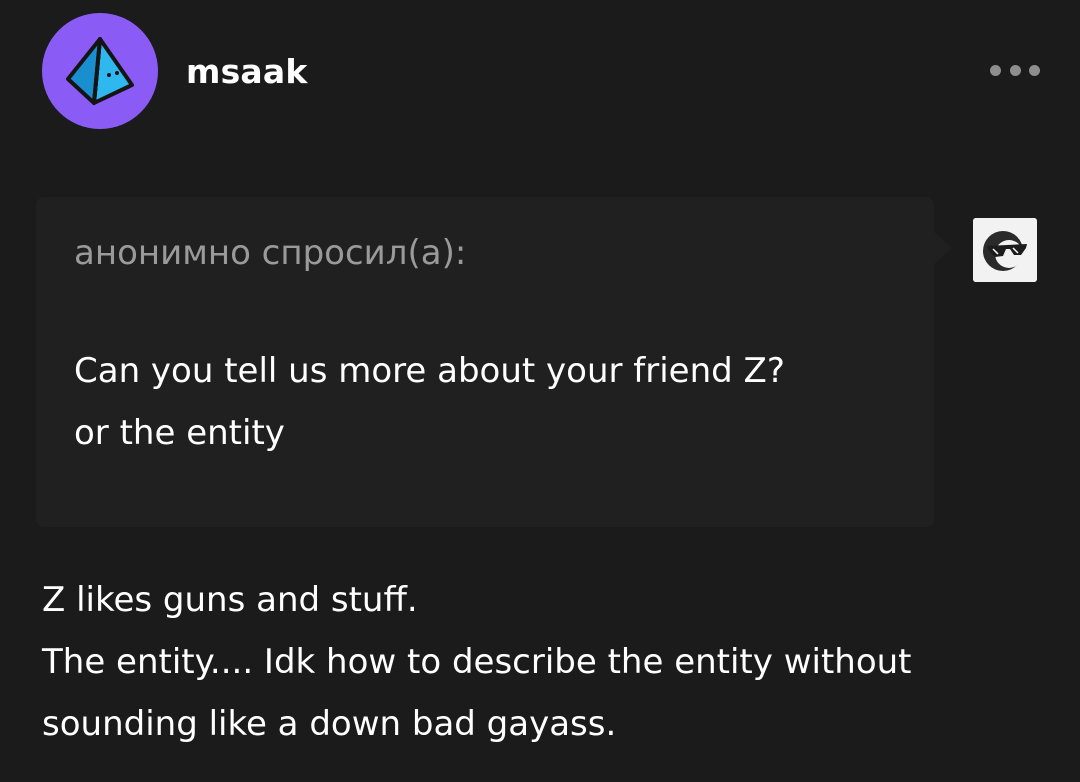 This screenshot has height=782, width=1080. Describe the element at coordinates (329, 724) in the screenshot. I see `answer-line: sounding like a down bad gayass.` at that location.